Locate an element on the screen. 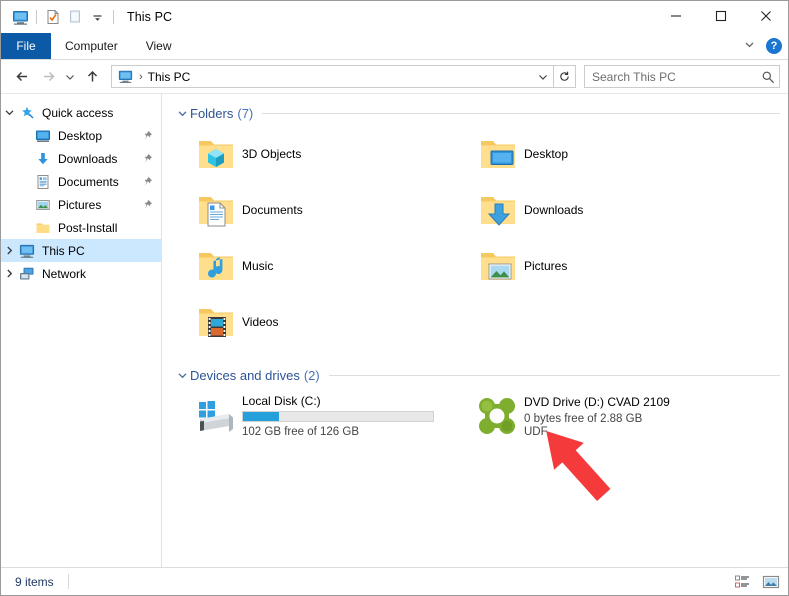  item-name: Pictures is located at coordinates (546, 266).